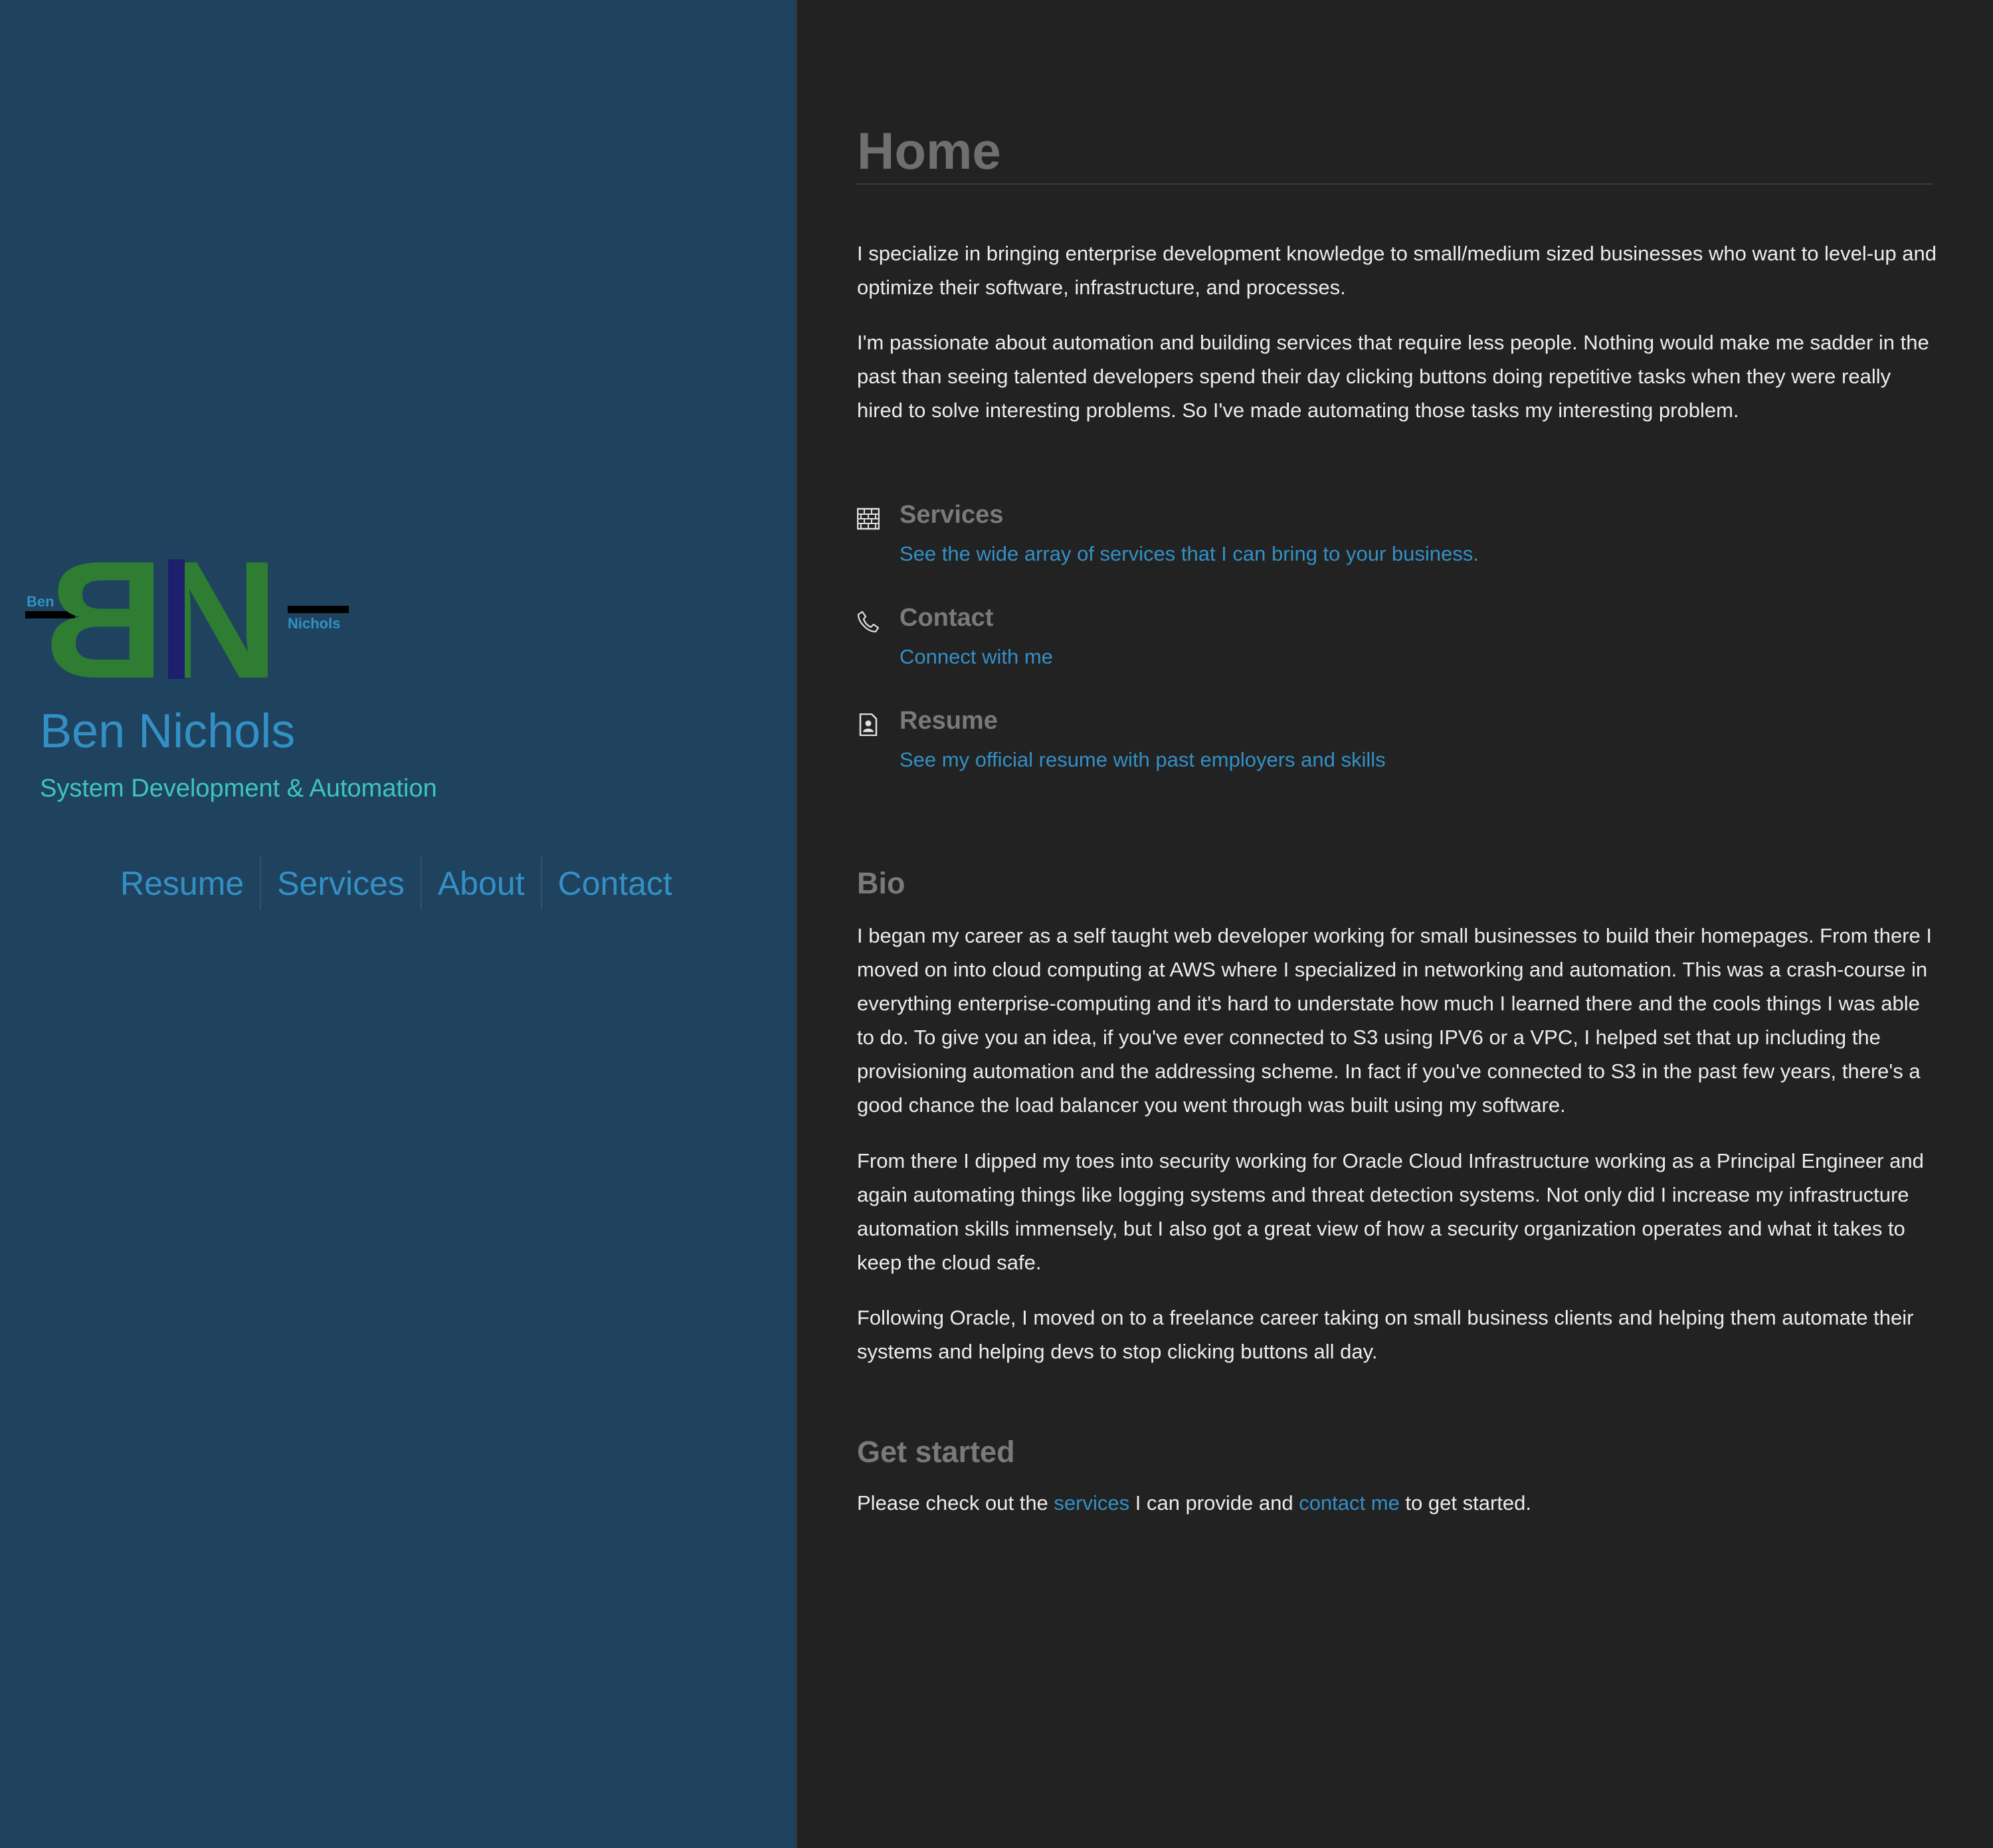  What do you see at coordinates (1349, 1503) in the screenshot?
I see `contact-inline-link: contact me` at bounding box center [1349, 1503].